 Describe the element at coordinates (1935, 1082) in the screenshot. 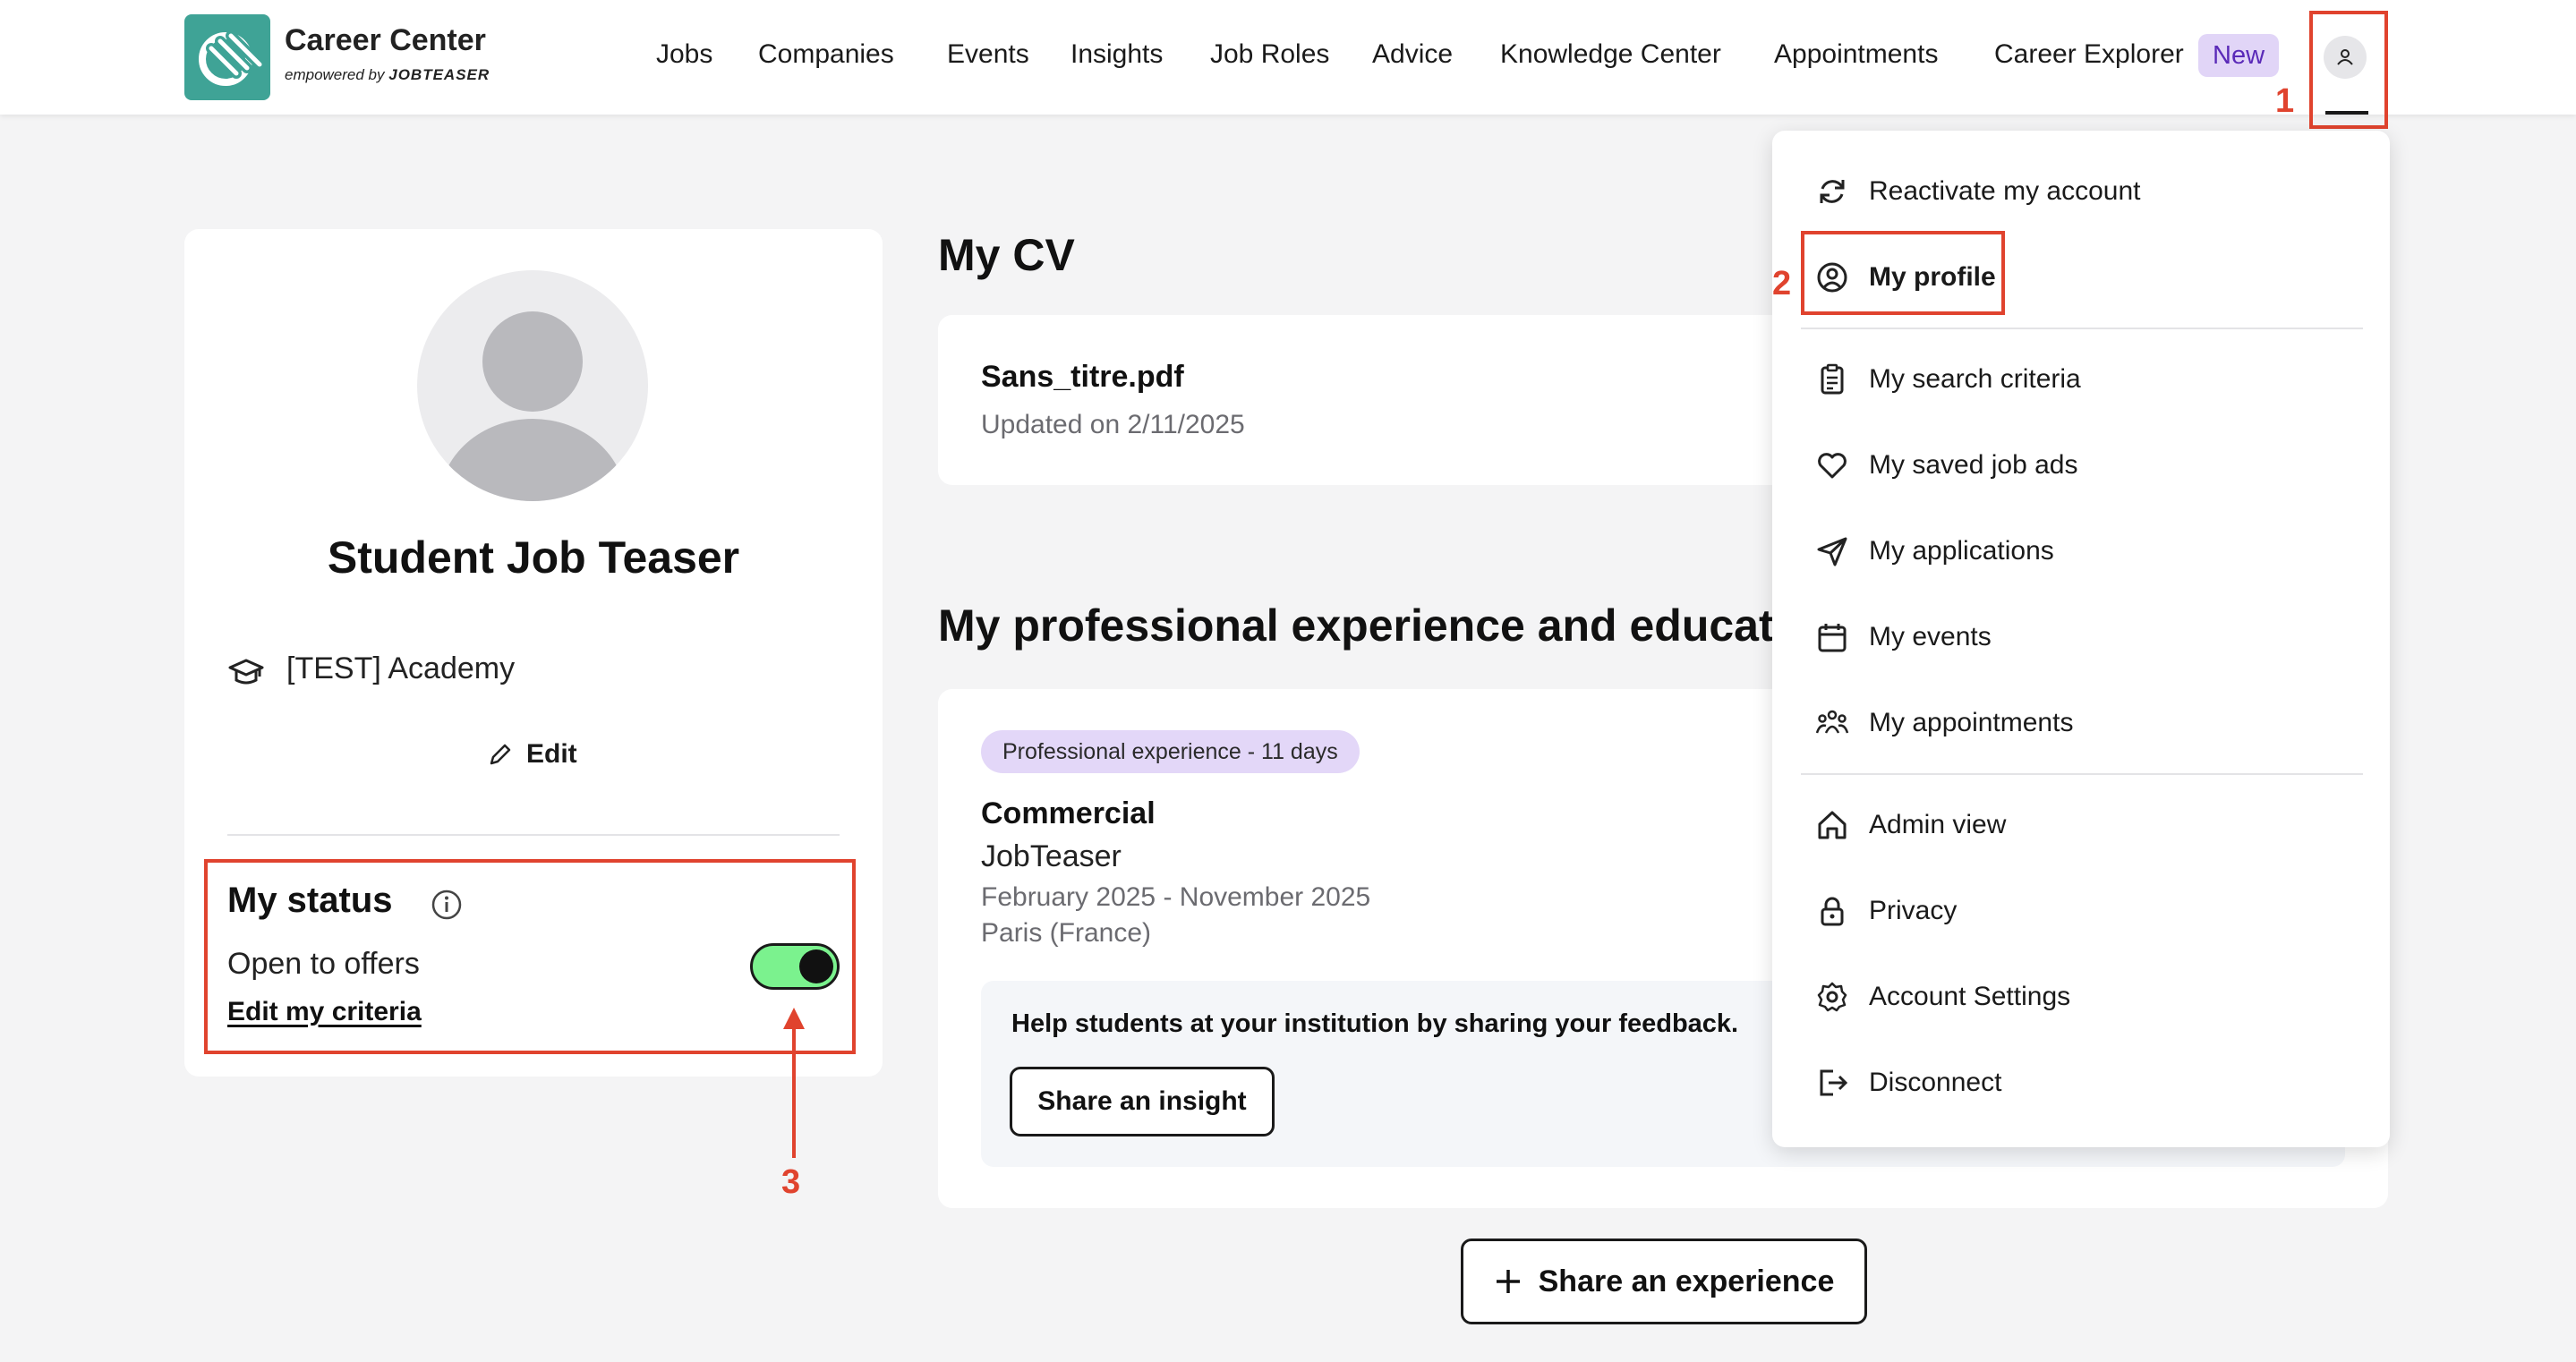

I see `menu-item-label: Disconnect` at that location.